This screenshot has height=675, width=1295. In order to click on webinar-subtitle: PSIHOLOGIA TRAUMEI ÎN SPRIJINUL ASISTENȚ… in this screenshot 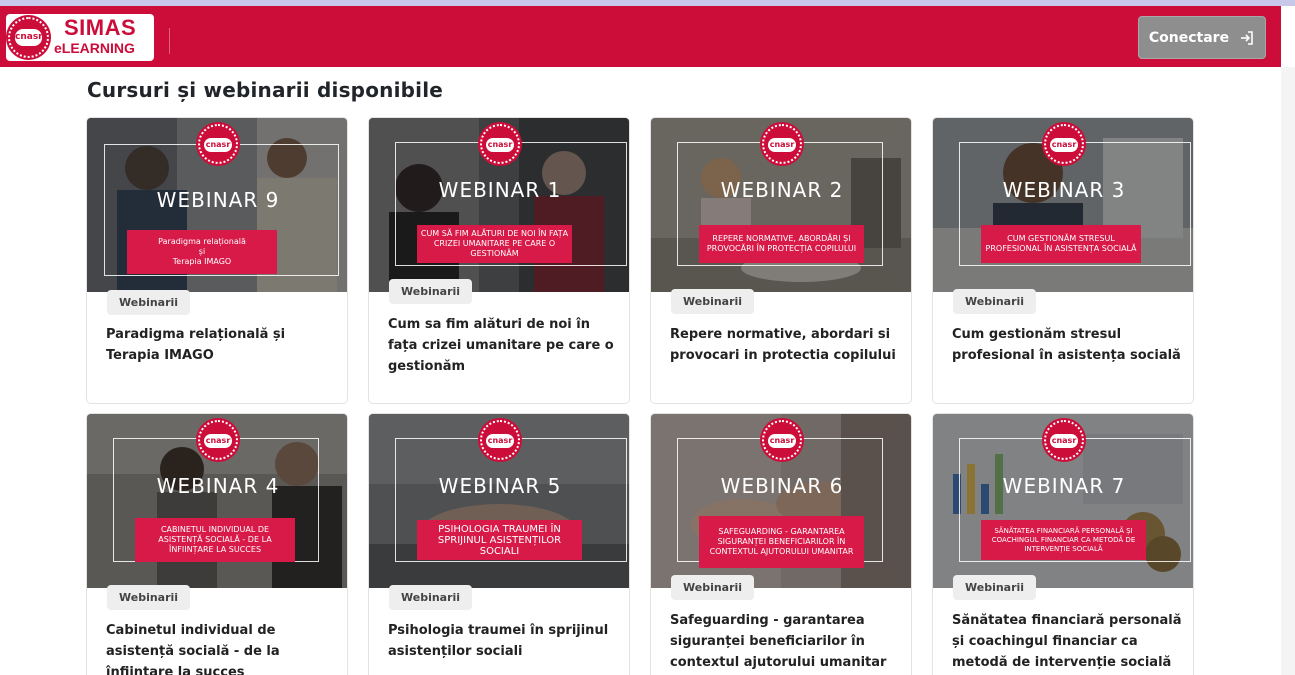, I will do `click(499, 540)`.